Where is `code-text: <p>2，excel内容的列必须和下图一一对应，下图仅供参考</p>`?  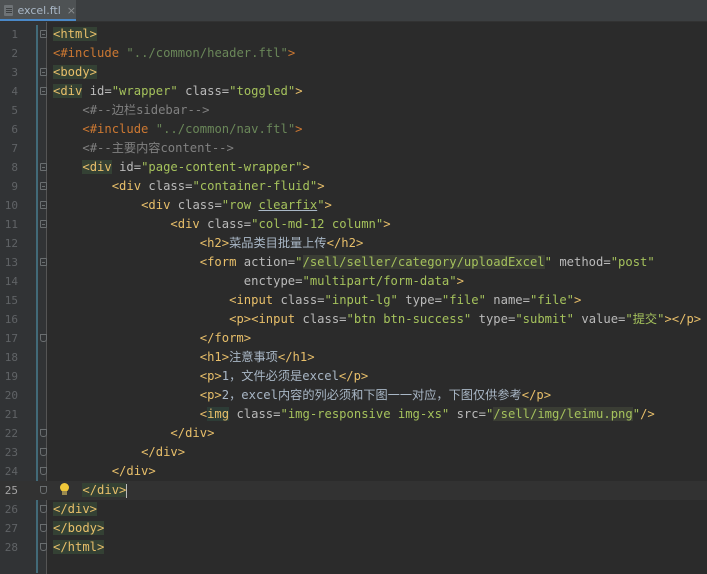 code-text: <p>2，excel内容的列必须和下图一一对应，下图仅供参考</p> is located at coordinates (375, 395).